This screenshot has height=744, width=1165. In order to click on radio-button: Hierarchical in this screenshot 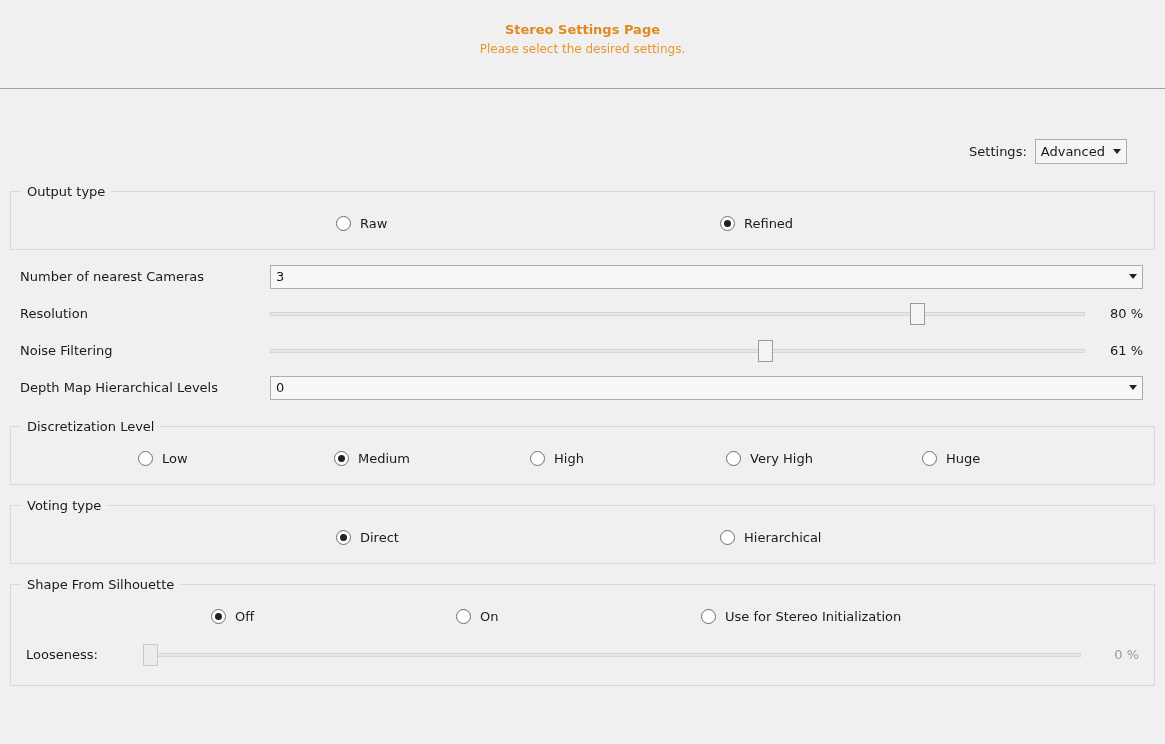, I will do `click(771, 537)`.